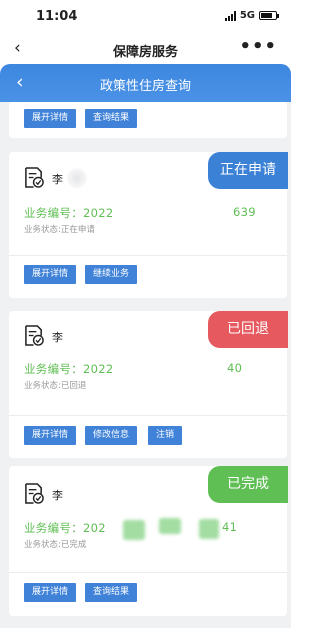  Describe the element at coordinates (269, 15) in the screenshot. I see `battery-icon` at that location.